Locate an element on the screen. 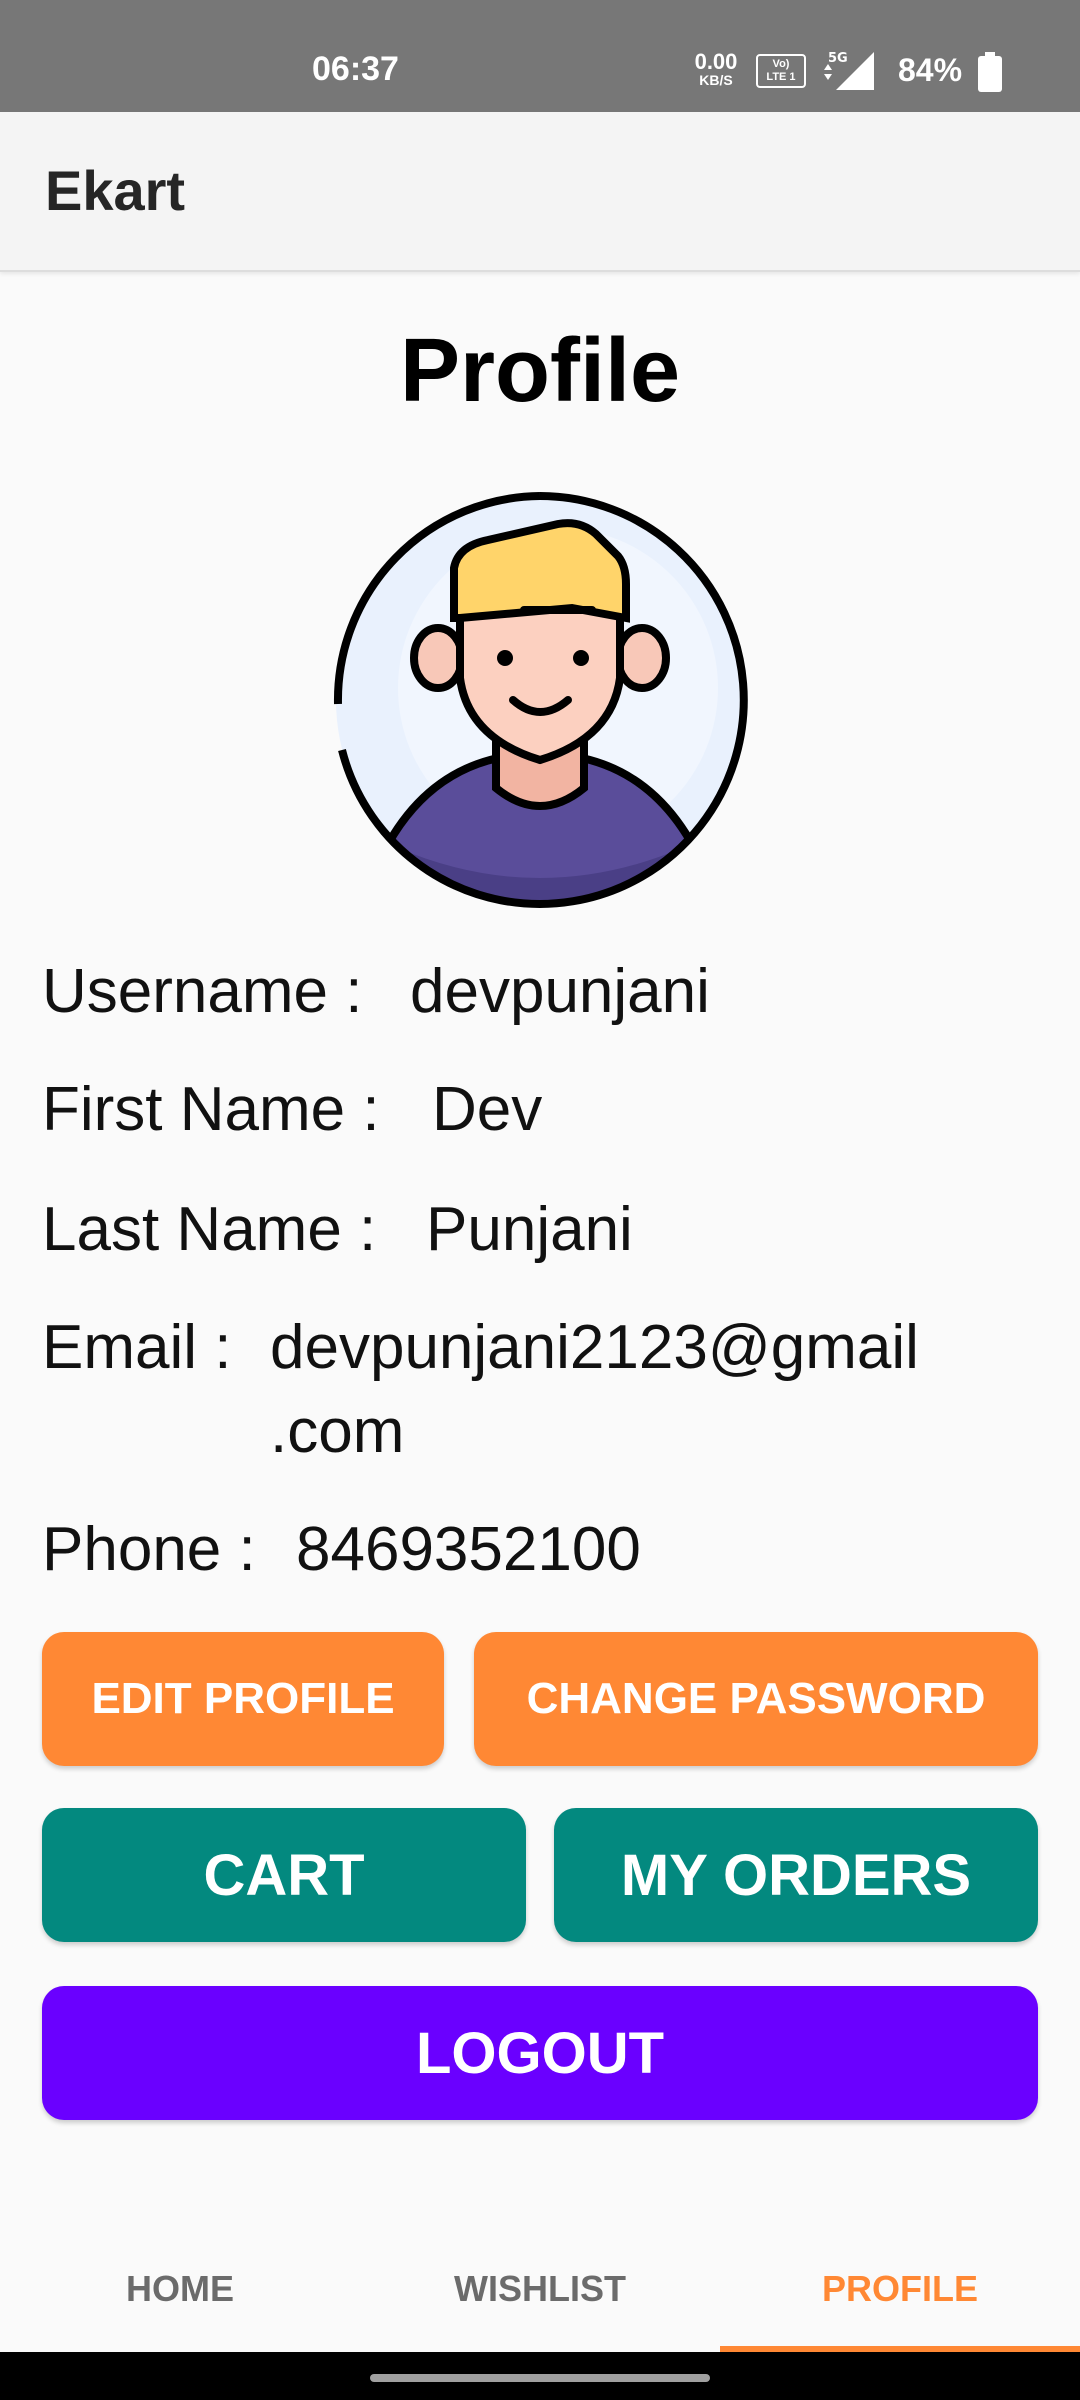 This screenshot has width=1080, height=2400. network-type: 5G is located at coordinates (838, 58).